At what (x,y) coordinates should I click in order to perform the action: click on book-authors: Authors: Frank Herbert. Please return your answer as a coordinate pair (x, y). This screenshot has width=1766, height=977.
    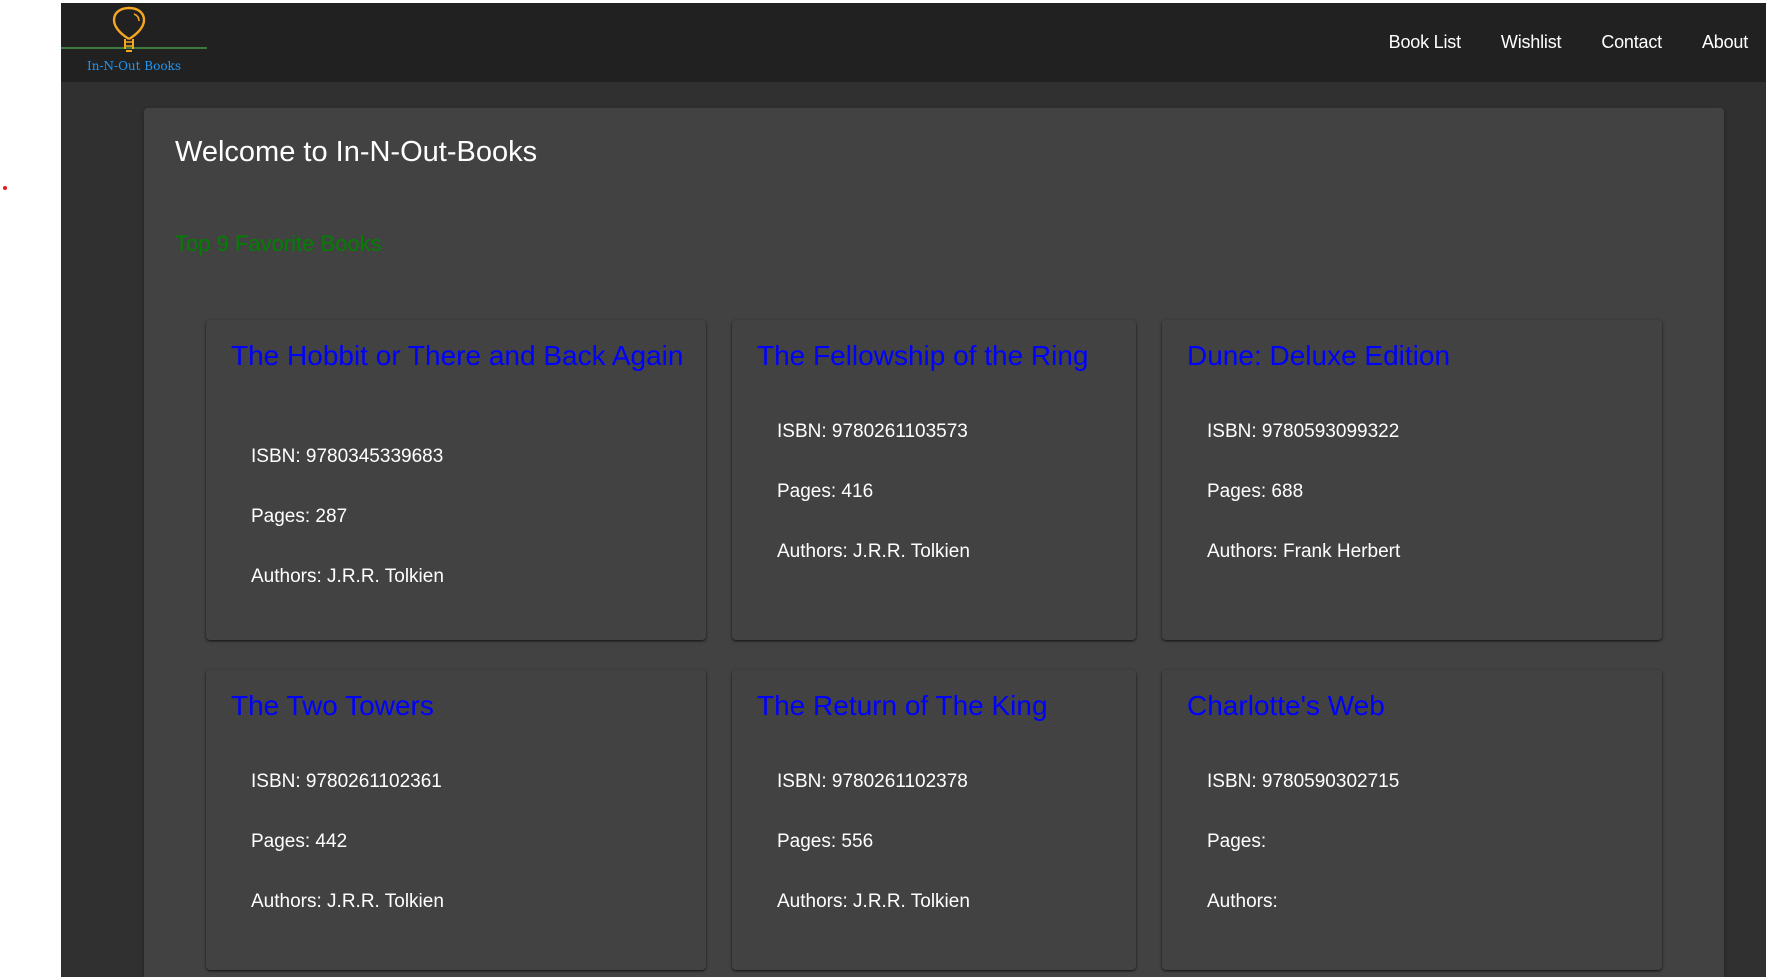
    Looking at the image, I should click on (1304, 551).